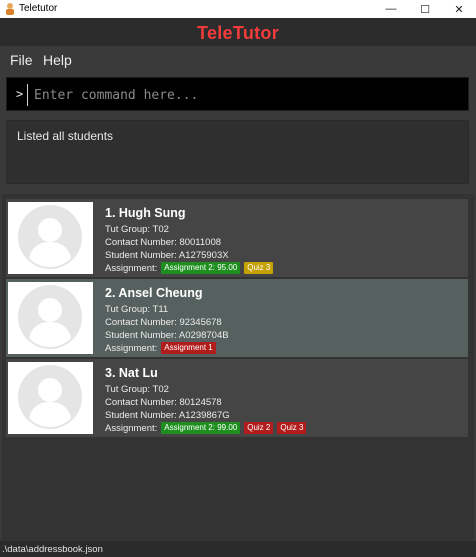 This screenshot has width=476, height=557. I want to click on command-input, so click(245, 95).